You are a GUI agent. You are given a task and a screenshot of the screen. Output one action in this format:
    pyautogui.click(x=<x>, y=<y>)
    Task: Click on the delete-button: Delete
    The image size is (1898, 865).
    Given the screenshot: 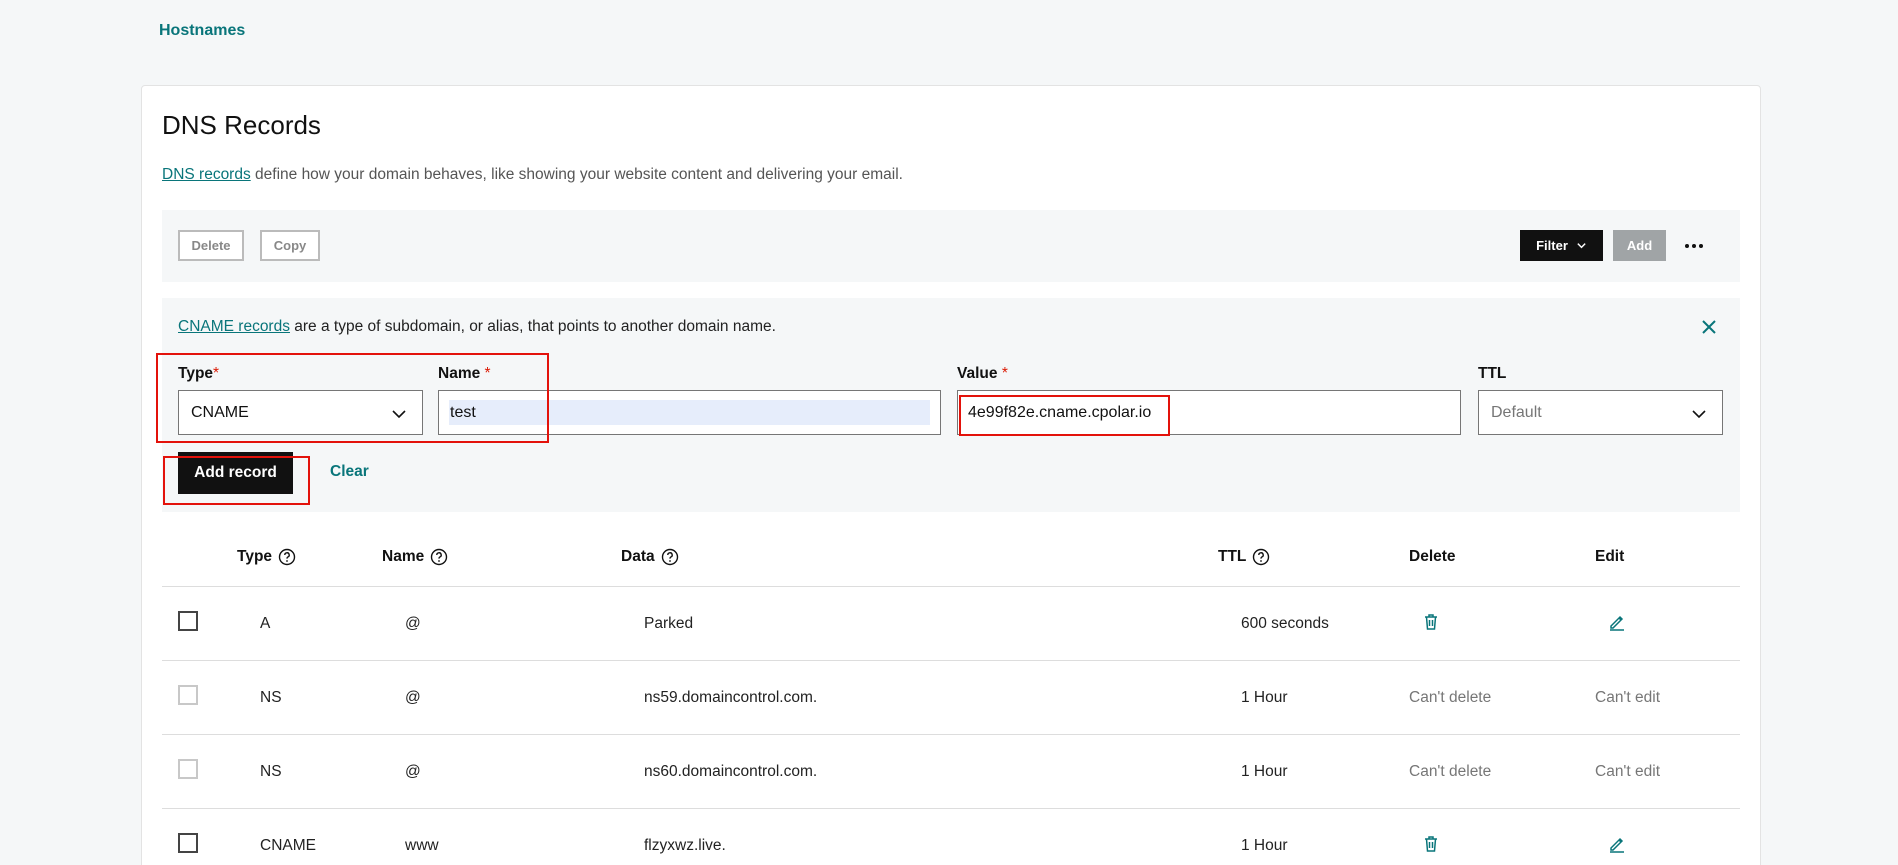 What is the action you would take?
    pyautogui.click(x=211, y=245)
    